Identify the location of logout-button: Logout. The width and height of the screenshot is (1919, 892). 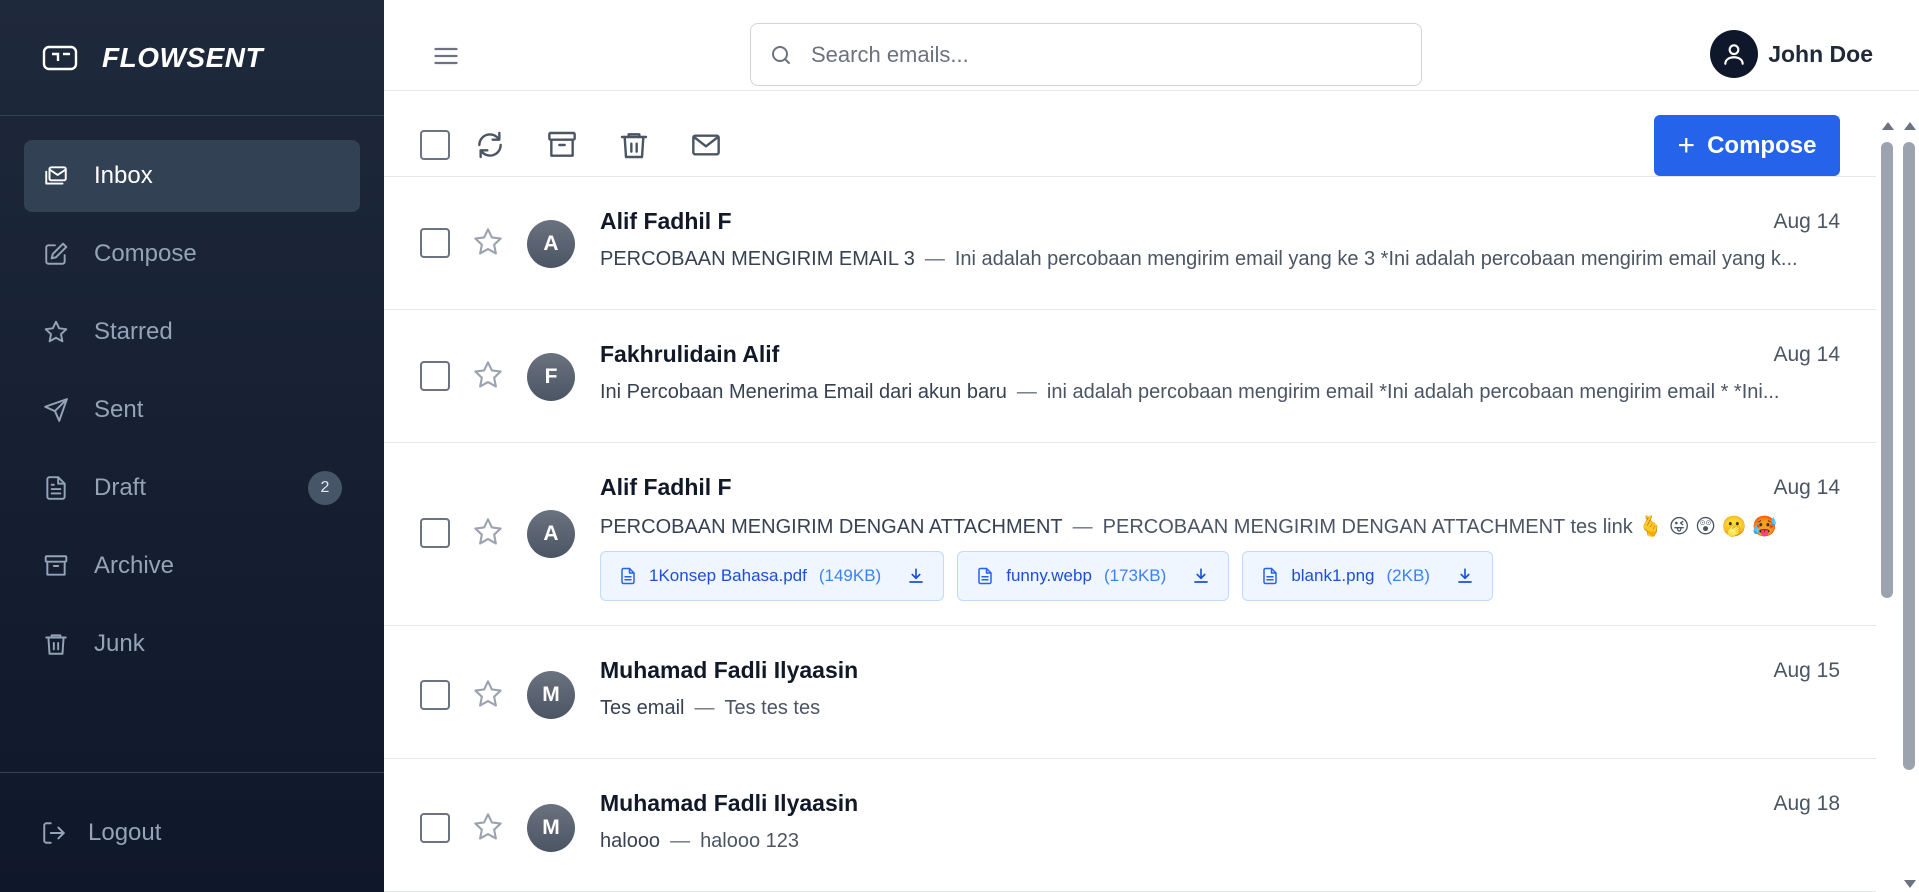
(192, 832).